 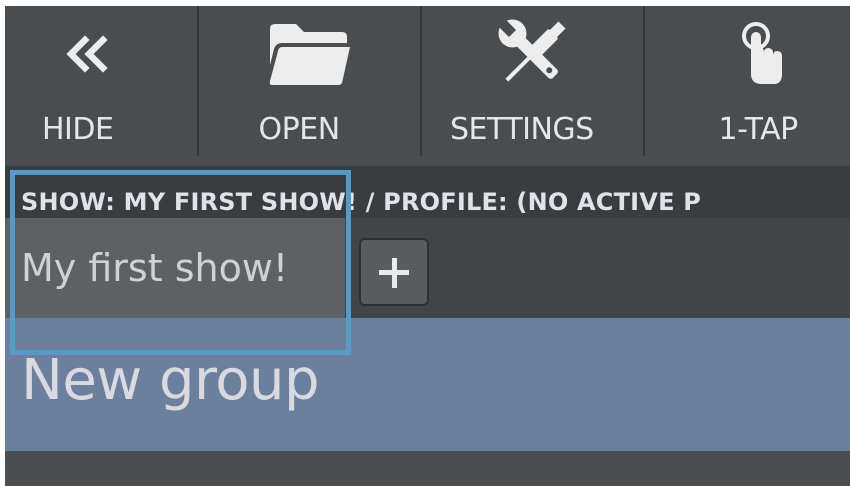 I want to click on one-tap-button: 1-TAP, so click(x=747, y=86).